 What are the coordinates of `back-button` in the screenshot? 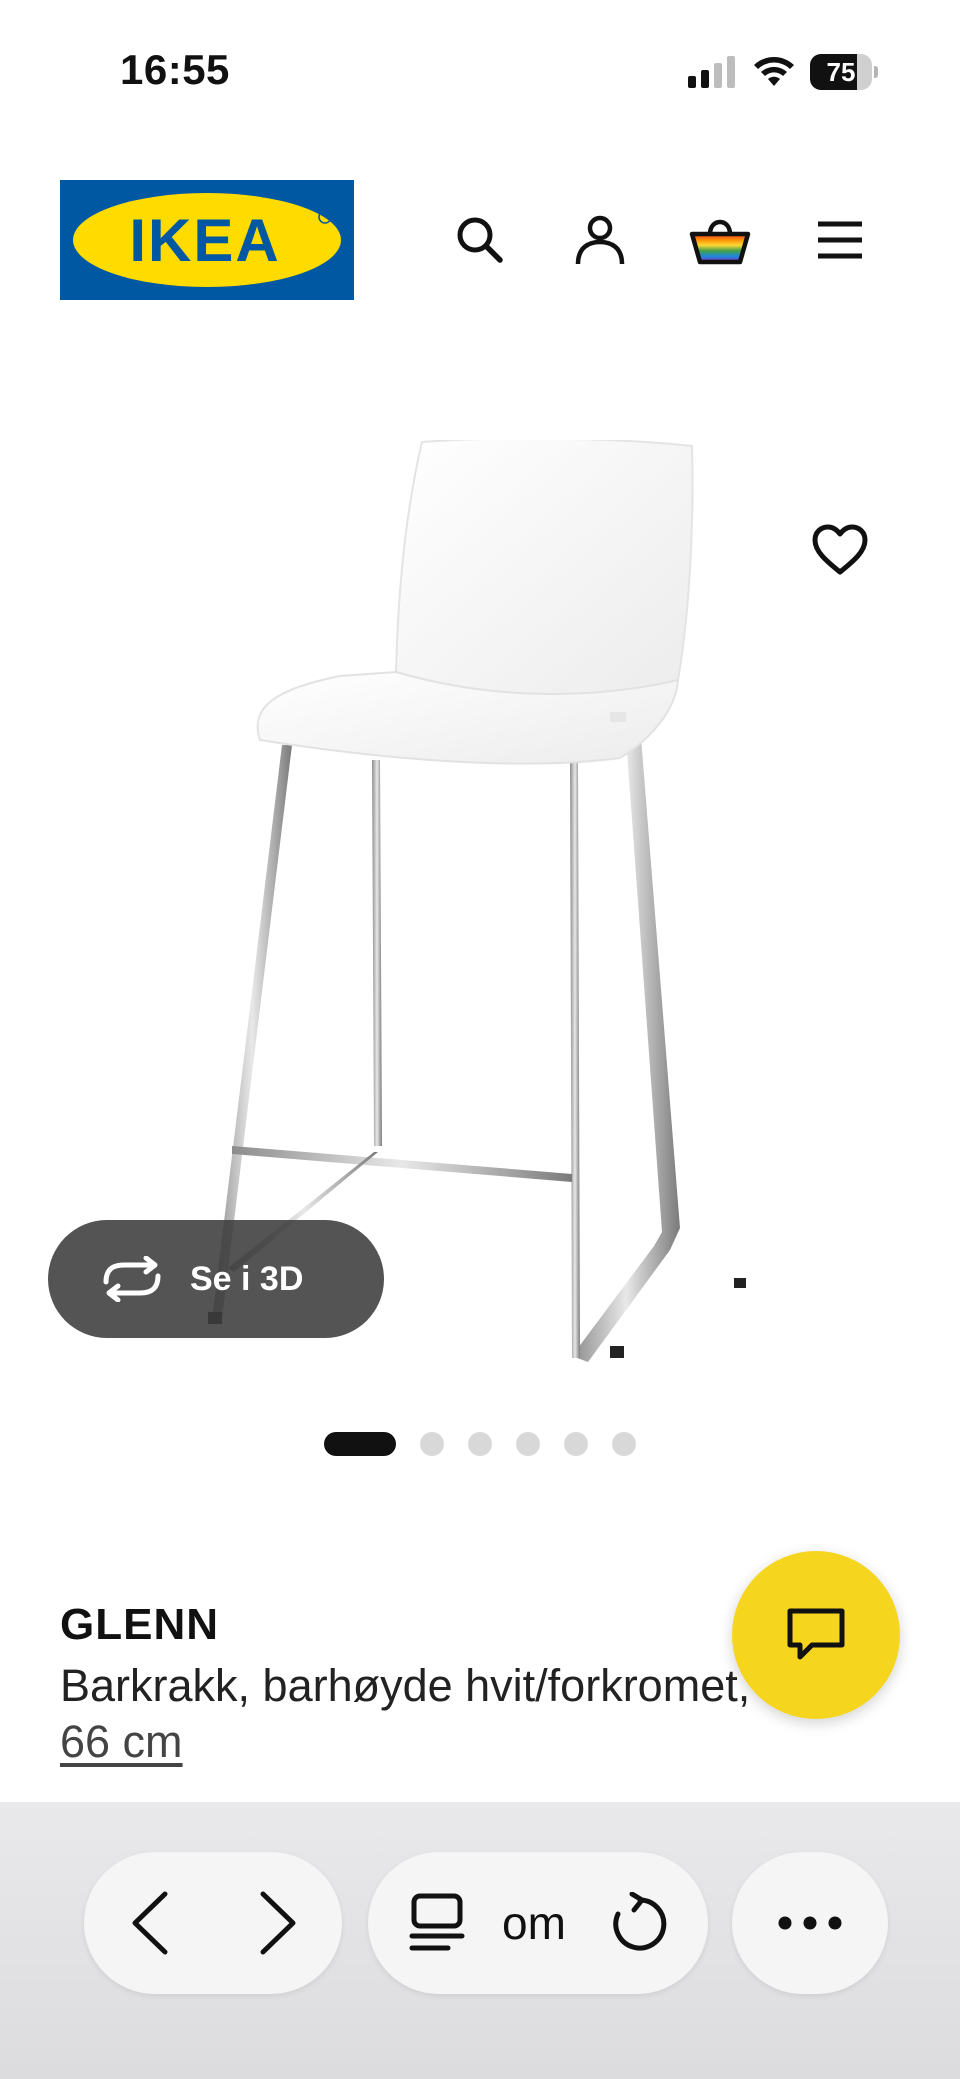 It's located at (149, 1923).